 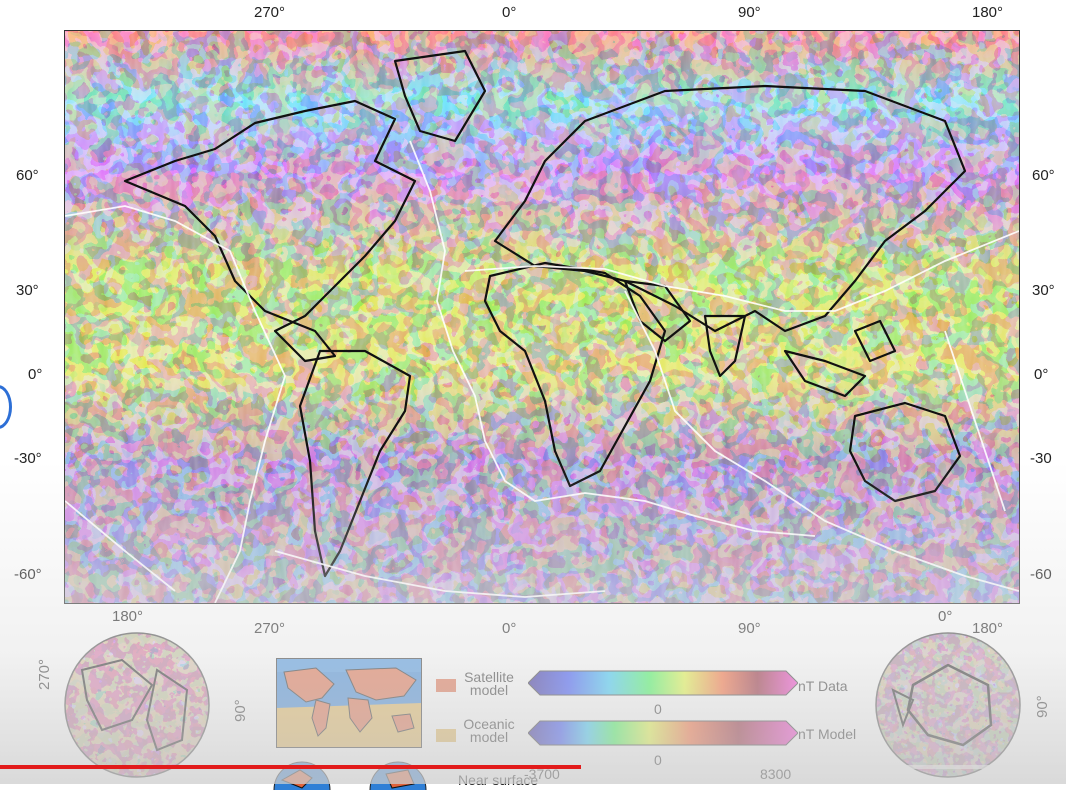 I want to click on lat-label-left-minus30: -30°, so click(x=28, y=458).